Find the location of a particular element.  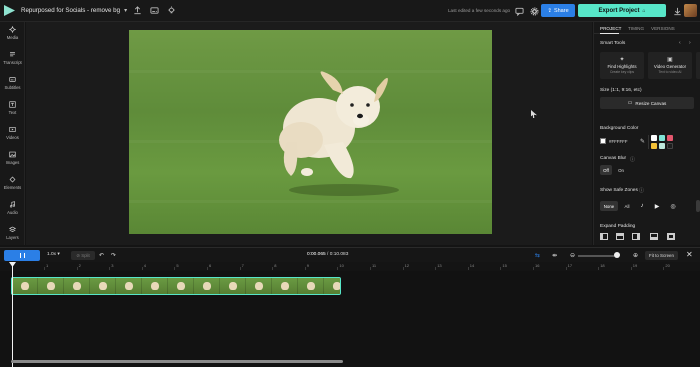

blur-off-option: Off is located at coordinates (606, 170).